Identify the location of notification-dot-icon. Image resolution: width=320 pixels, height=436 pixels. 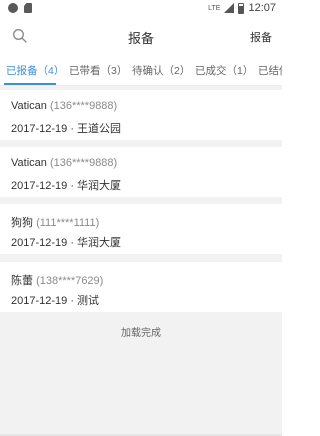
(13, 8).